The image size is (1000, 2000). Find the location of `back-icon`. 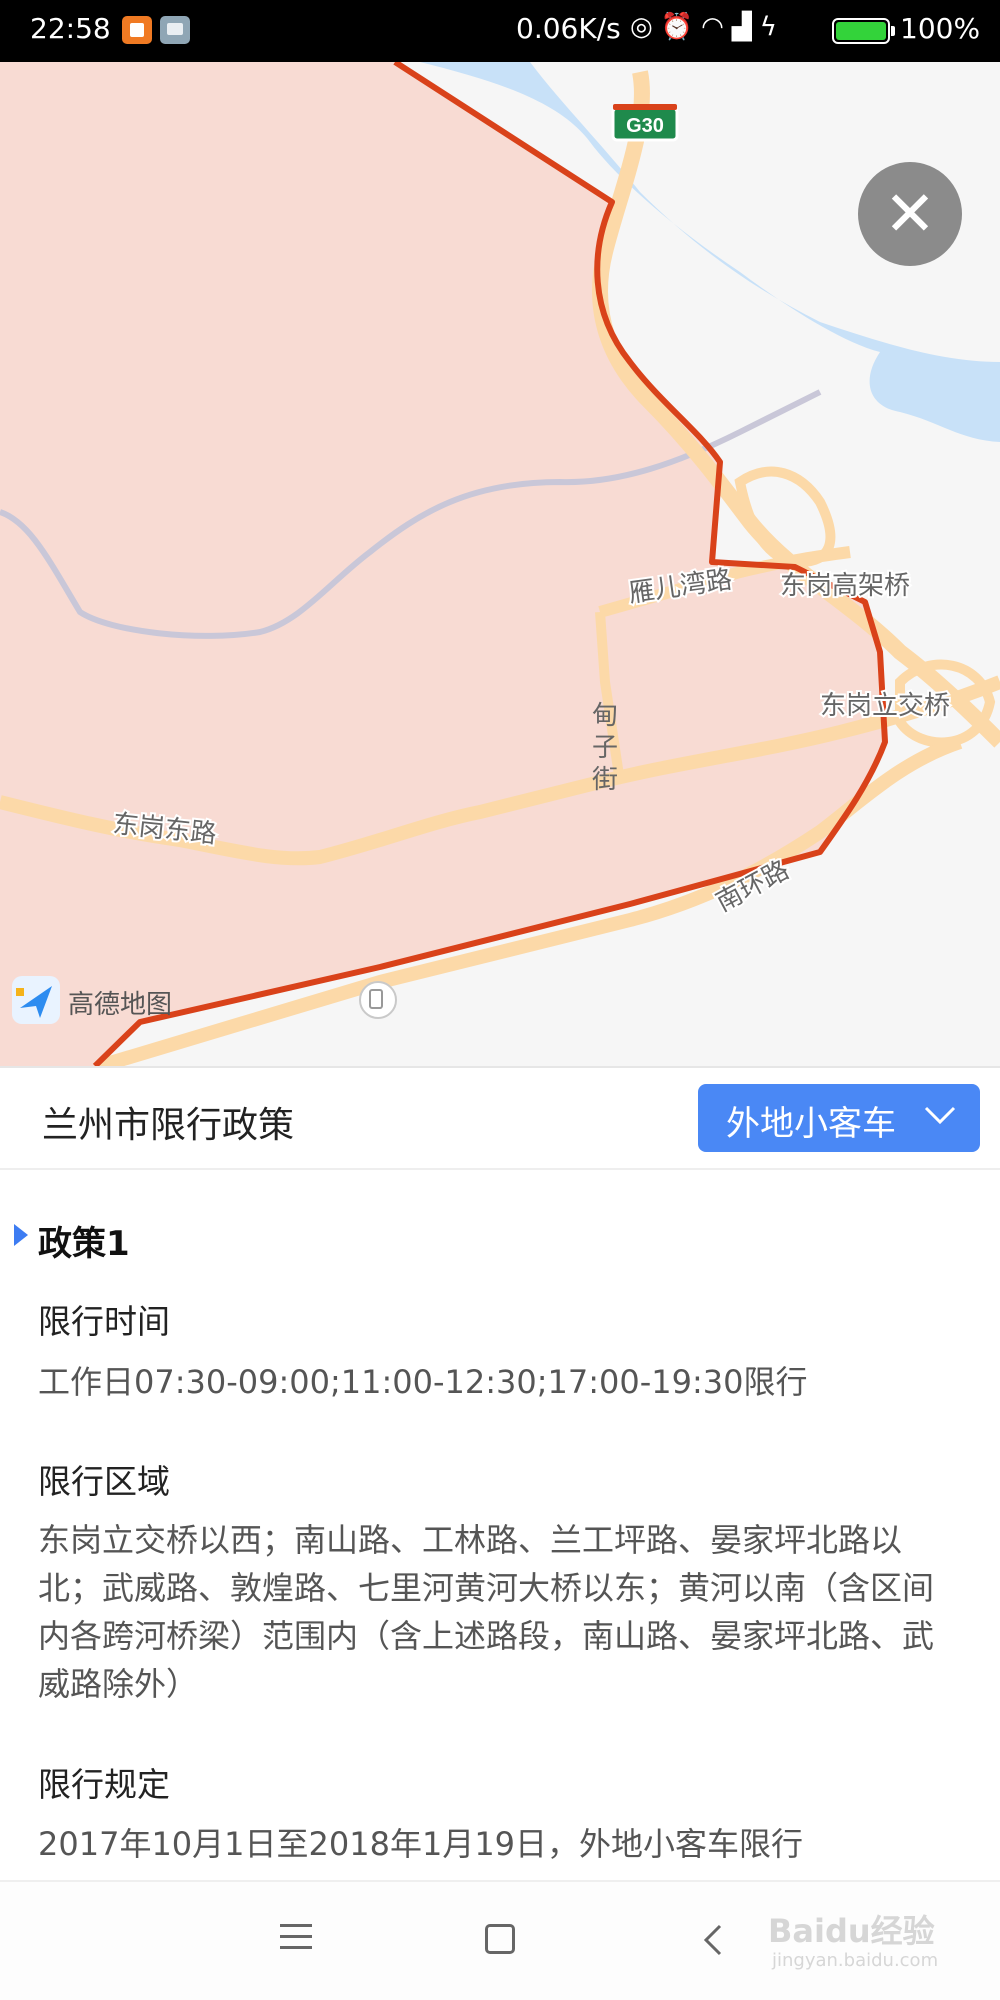

back-icon is located at coordinates (713, 1940).